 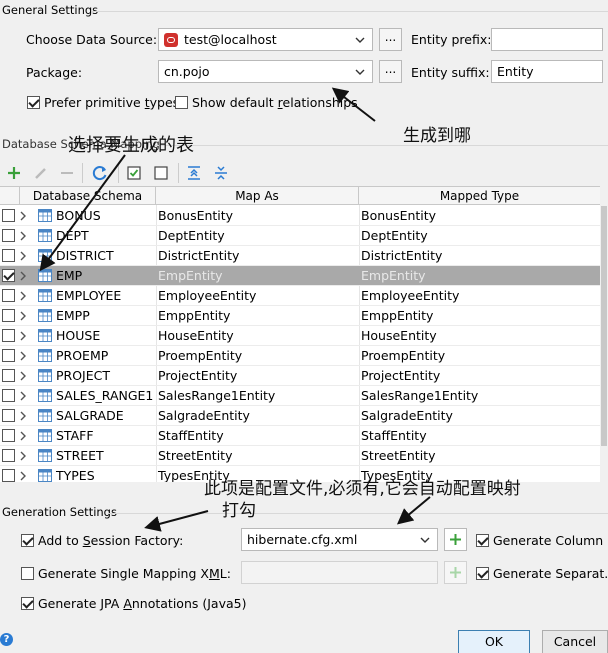 What do you see at coordinates (191, 435) in the screenshot?
I see `map-as-cell: StaffEntity` at bounding box center [191, 435].